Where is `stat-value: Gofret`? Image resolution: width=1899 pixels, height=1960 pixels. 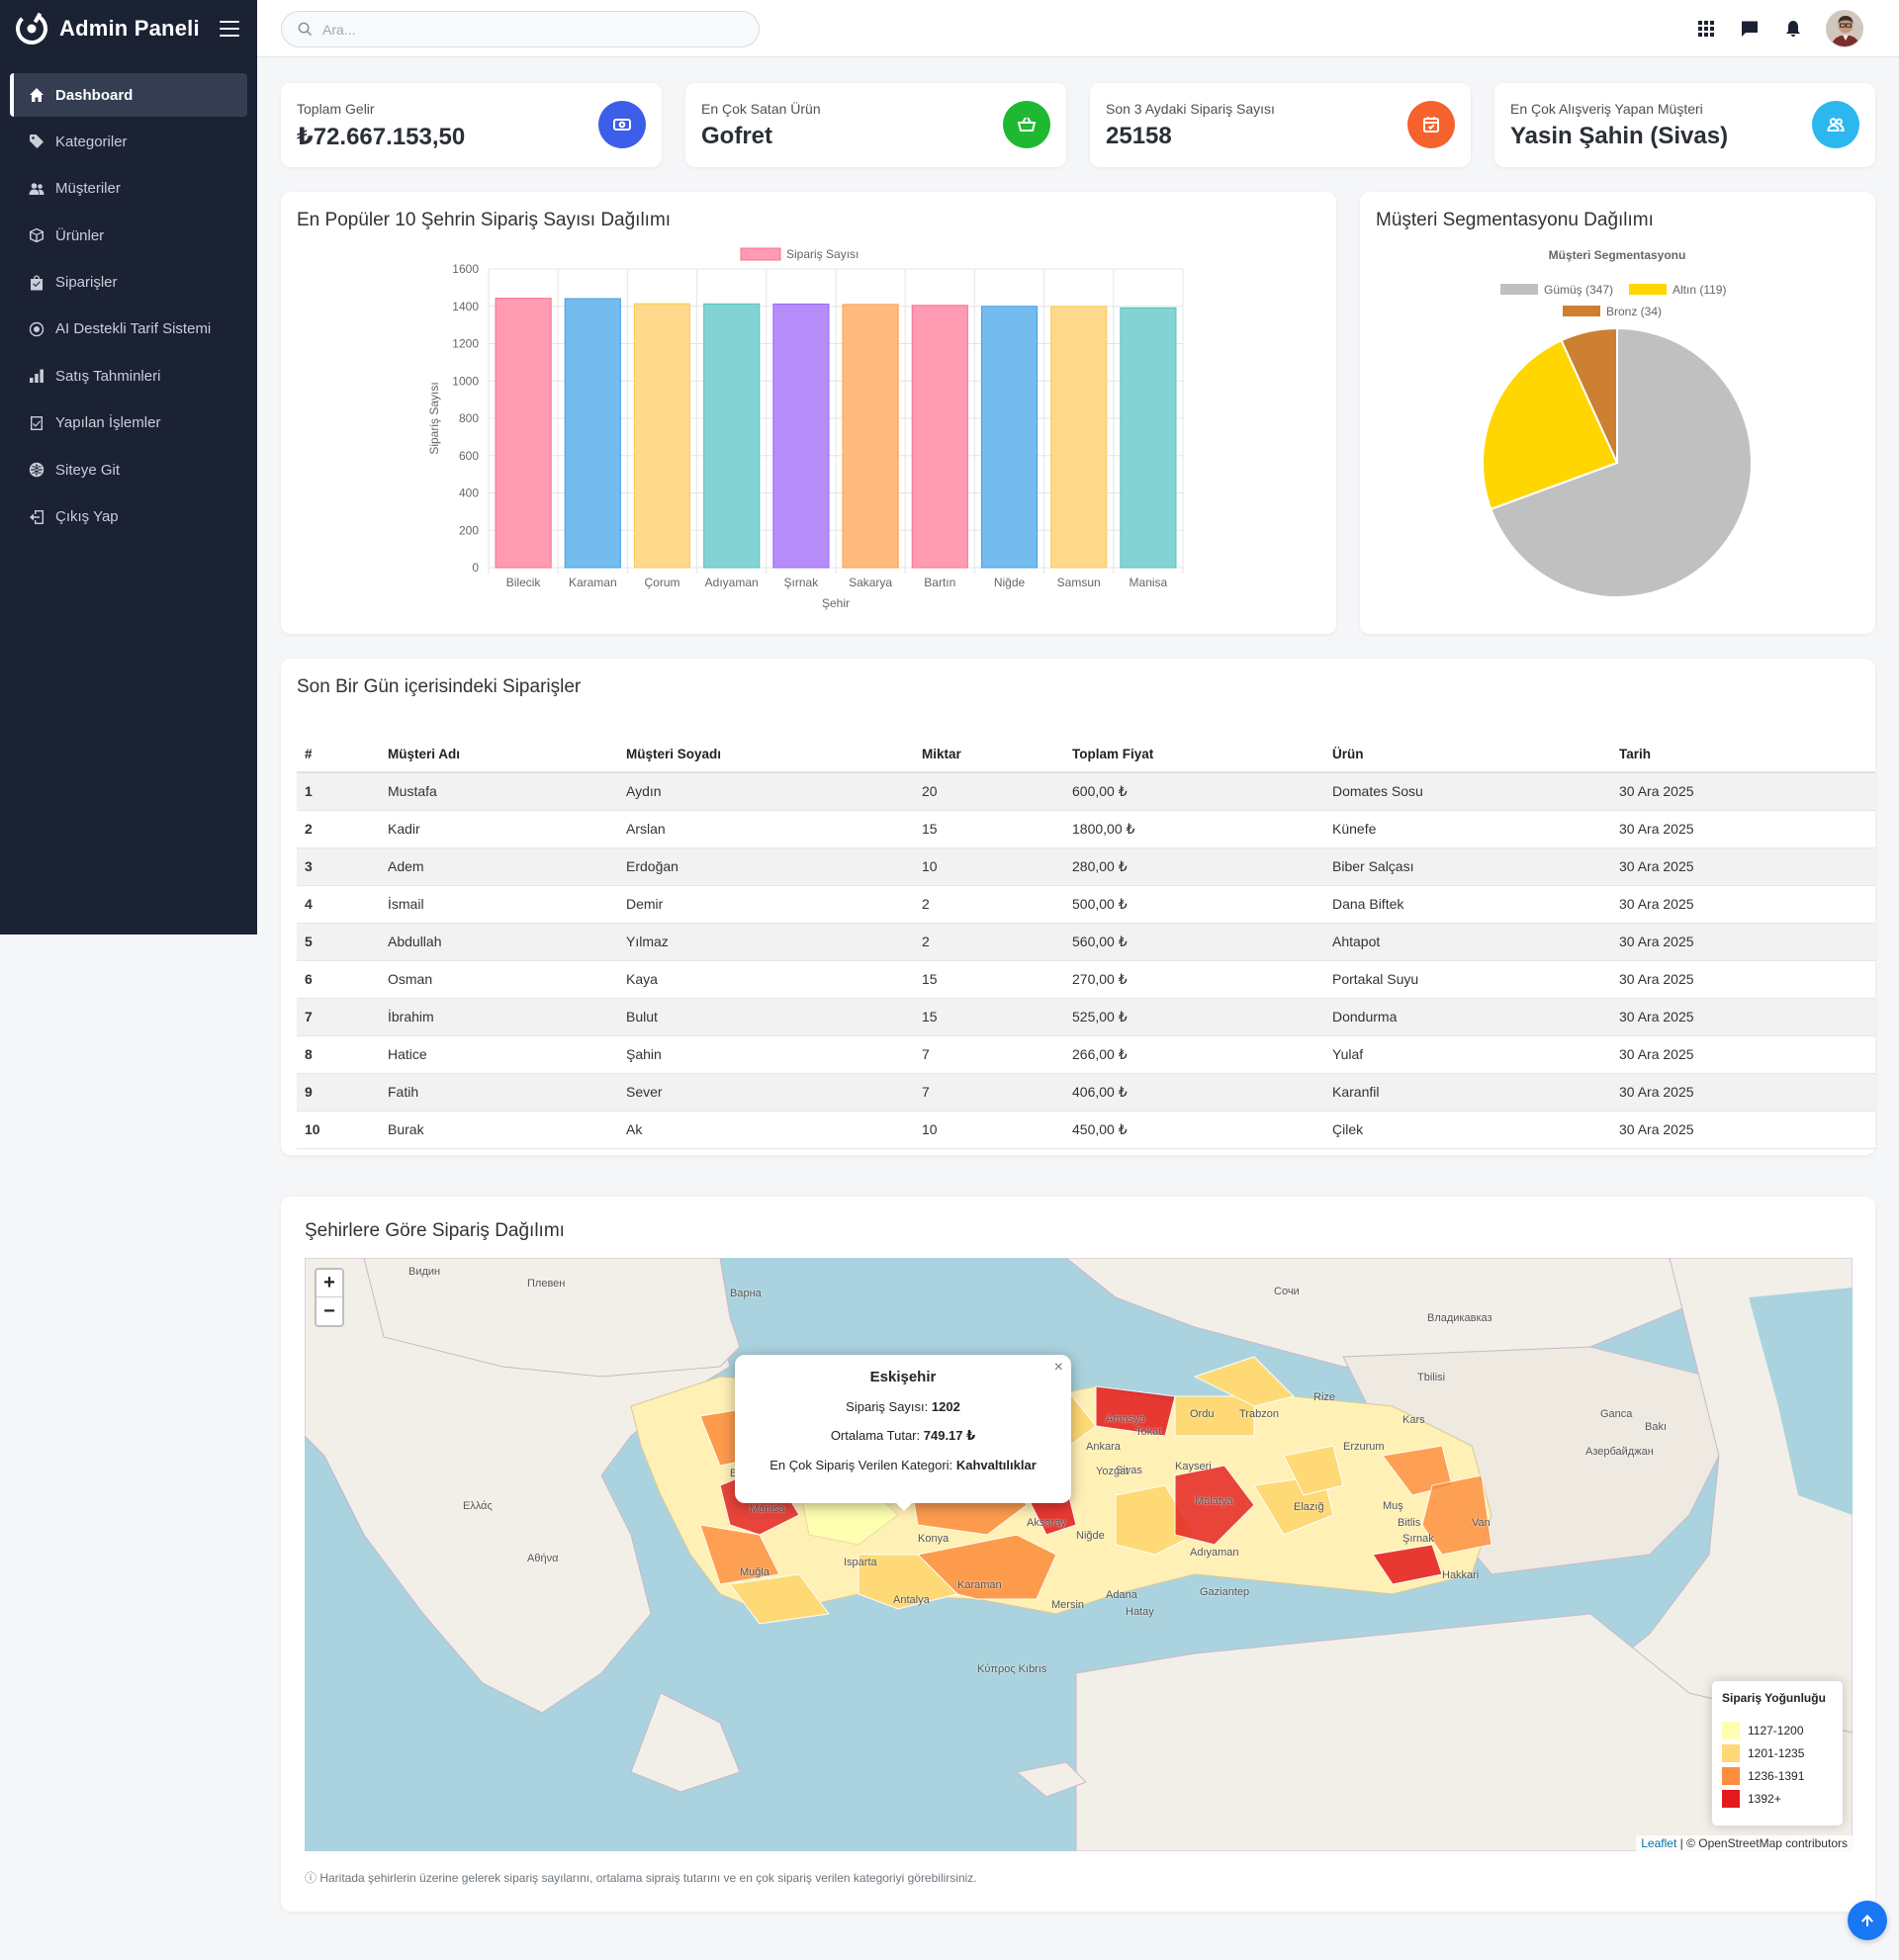
stat-value: Gofret is located at coordinates (736, 136).